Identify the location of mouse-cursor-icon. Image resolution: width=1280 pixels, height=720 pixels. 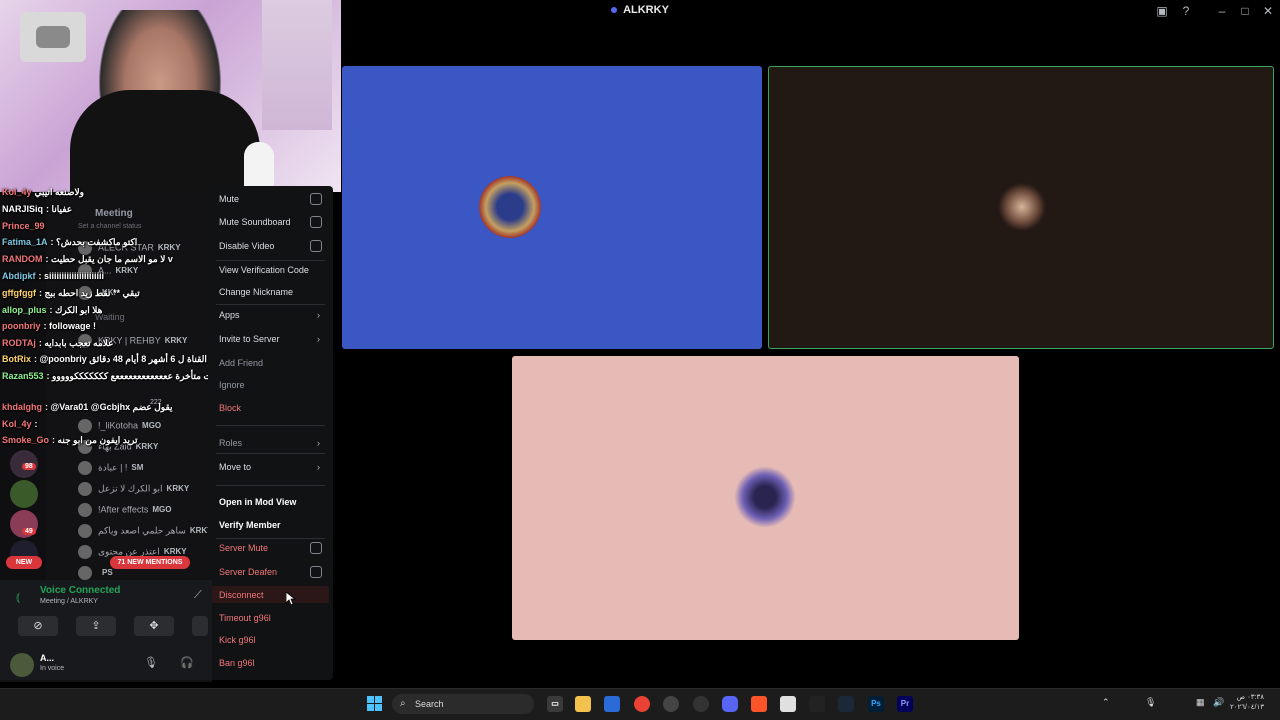
(291, 599).